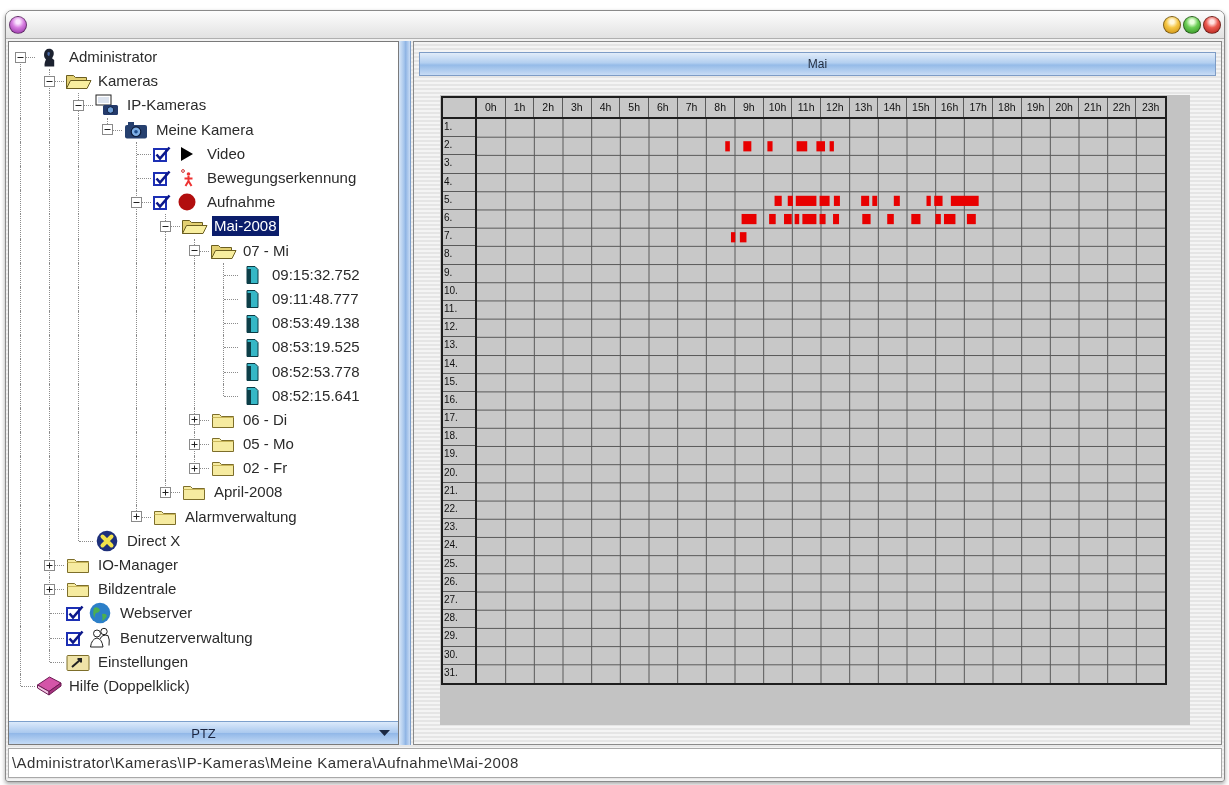  Describe the element at coordinates (1036, 107) in the screenshot. I see `hour-header: 19h` at that location.